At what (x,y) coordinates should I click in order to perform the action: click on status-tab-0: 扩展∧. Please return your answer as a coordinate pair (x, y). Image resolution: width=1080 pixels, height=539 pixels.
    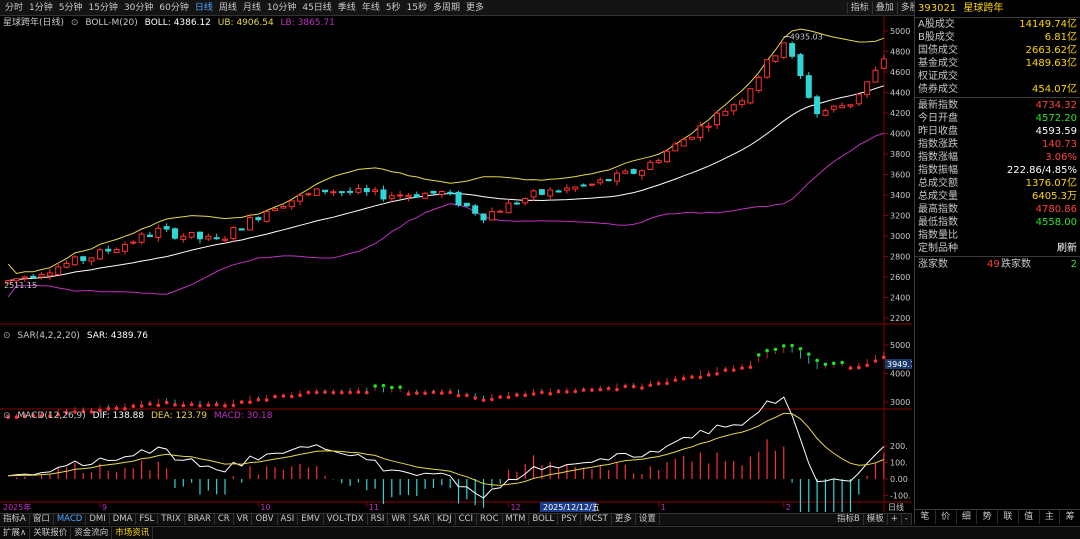
    Looking at the image, I should click on (15, 533).